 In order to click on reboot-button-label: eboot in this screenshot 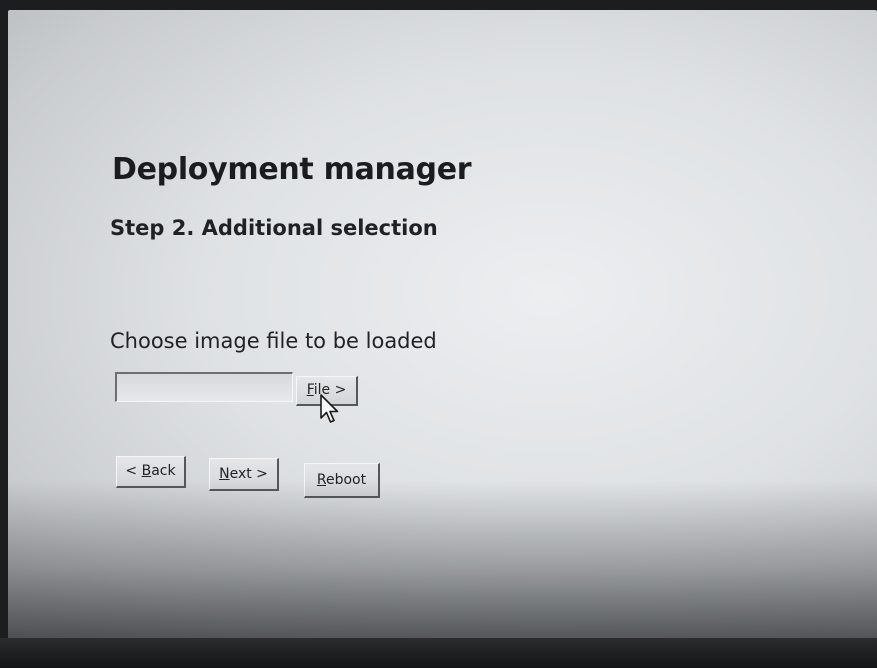, I will do `click(346, 480)`.